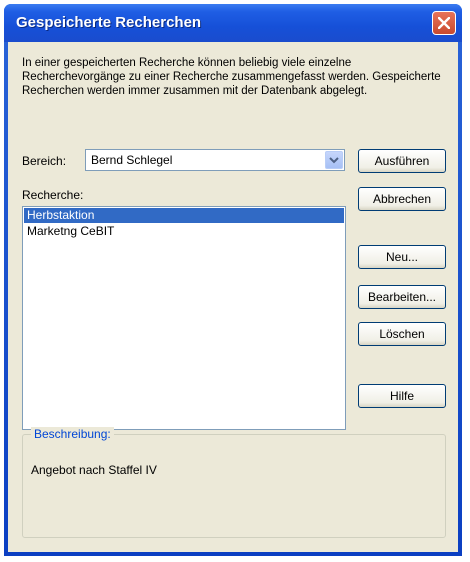 Image resolution: width=470 pixels, height=562 pixels. What do you see at coordinates (402, 334) in the screenshot?
I see `loeschen-button: Löschen` at bounding box center [402, 334].